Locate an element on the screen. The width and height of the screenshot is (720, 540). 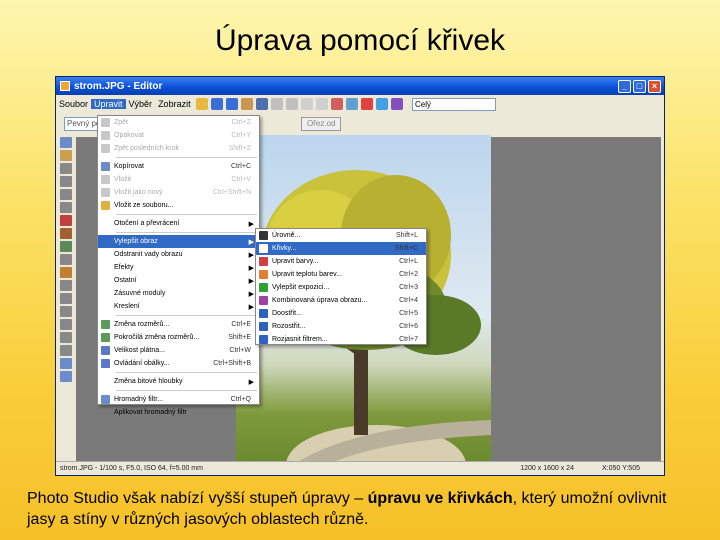
line-icon is located at coordinates (66, 337).